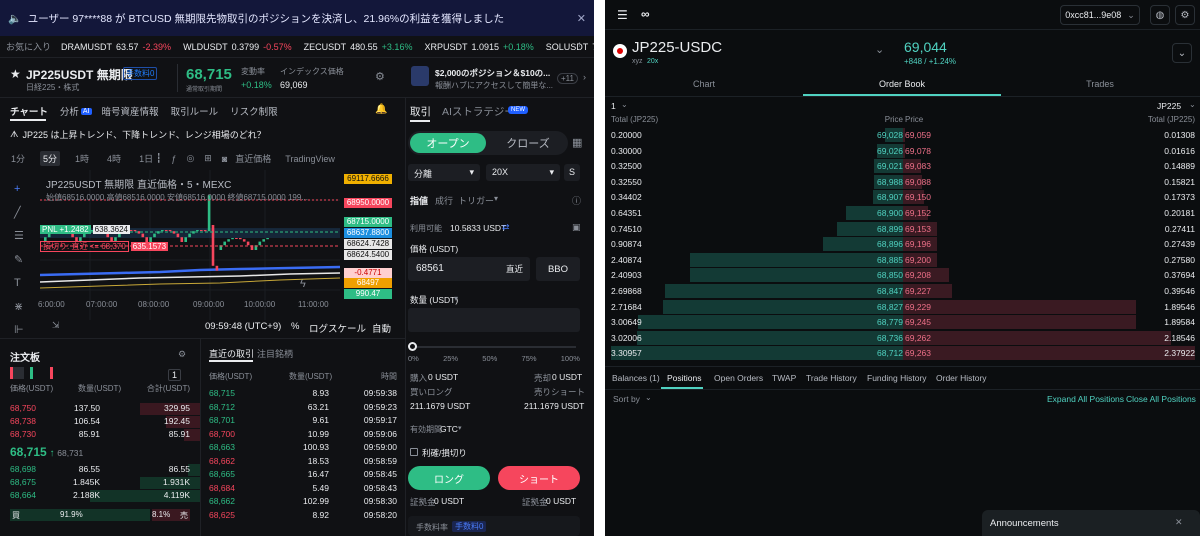 This screenshot has height=536, width=1200. I want to click on hl-ob-row: 2.40903 68,850 69,208 0.37694, so click(903, 275).